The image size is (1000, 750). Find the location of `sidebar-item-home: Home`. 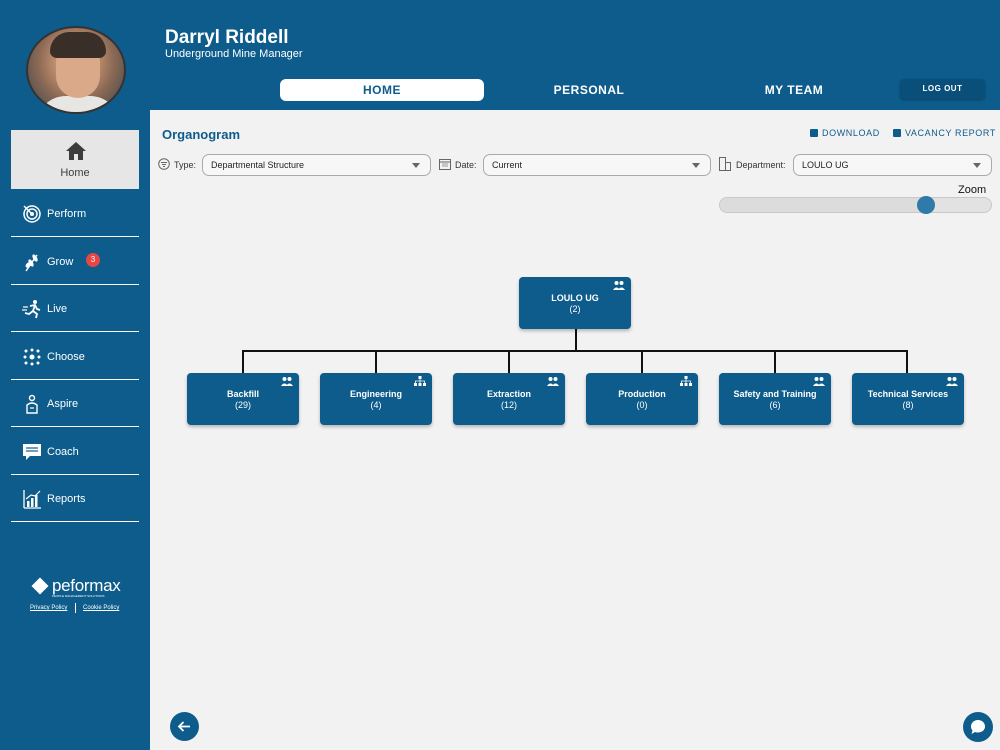

sidebar-item-home: Home is located at coordinates (75, 159).